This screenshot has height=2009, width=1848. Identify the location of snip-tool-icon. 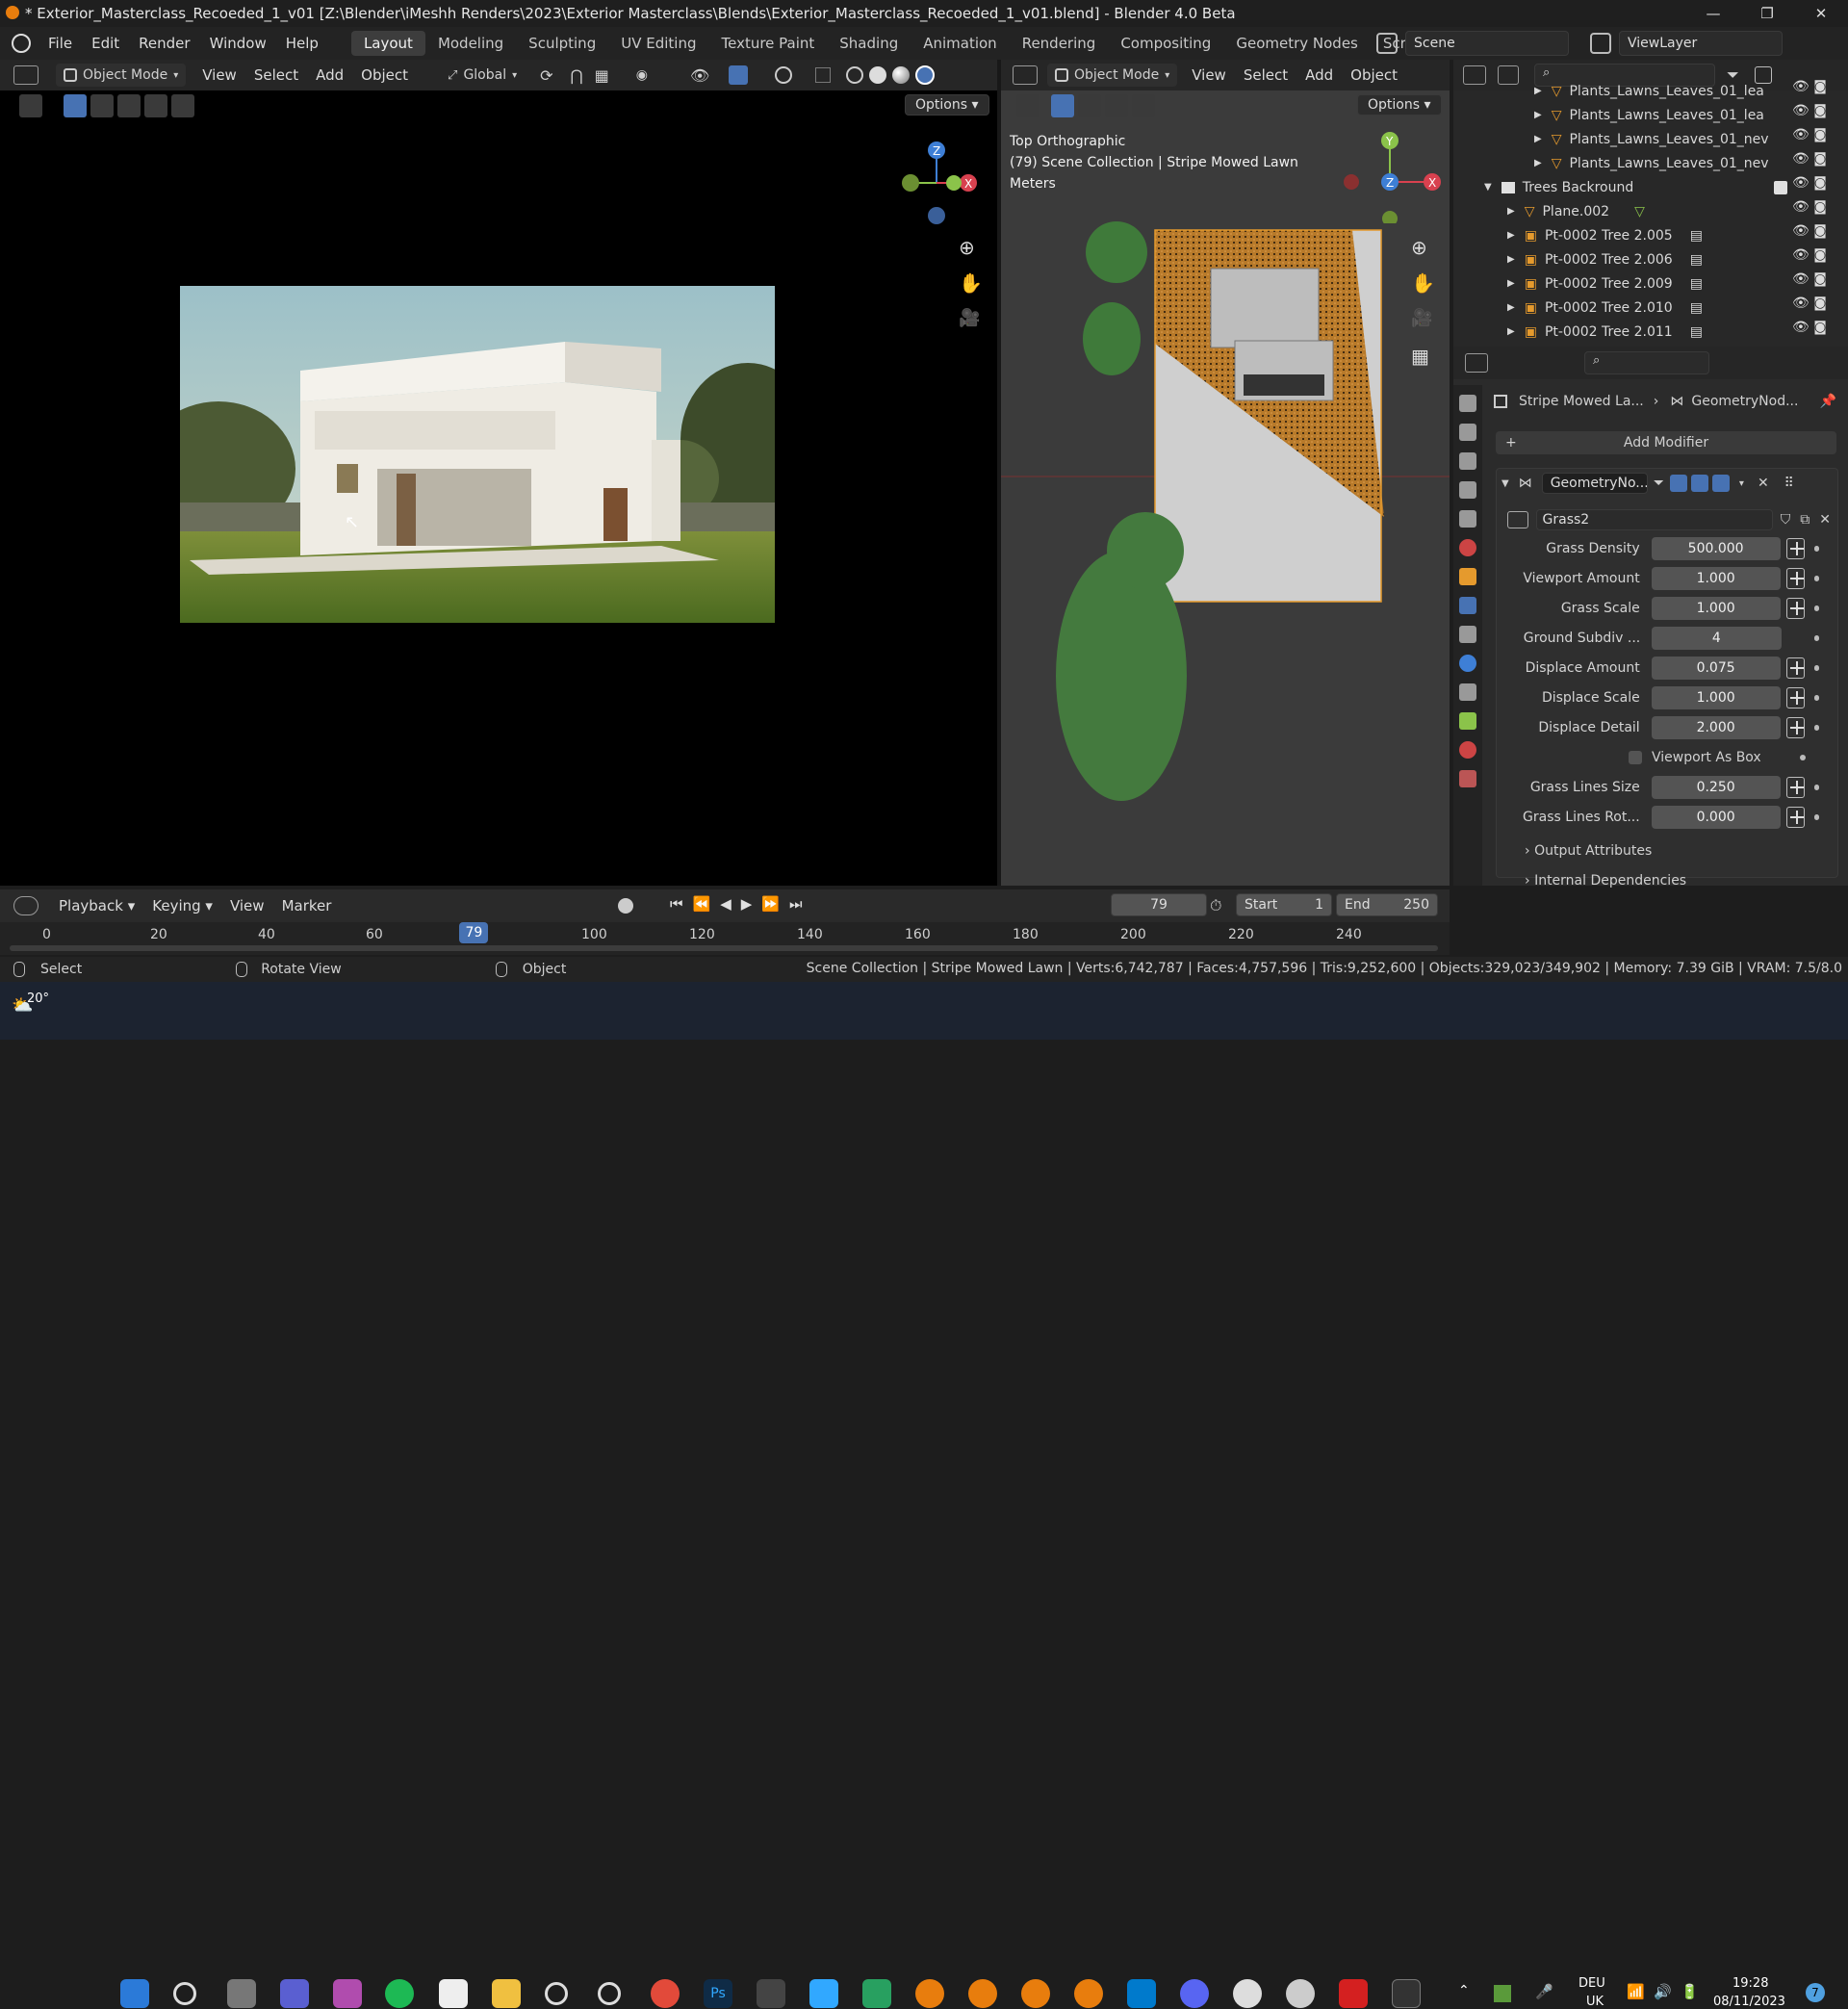
(347, 1993).